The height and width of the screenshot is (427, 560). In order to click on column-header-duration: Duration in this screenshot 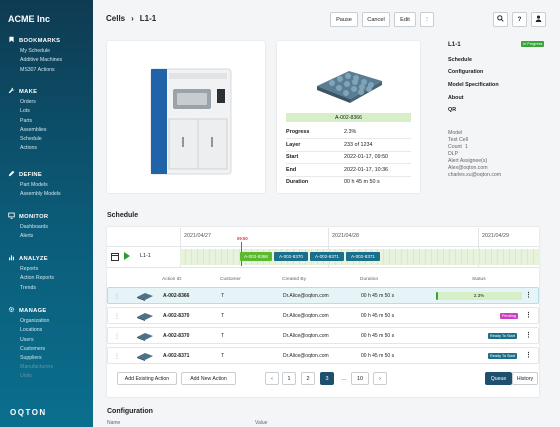, I will do `click(369, 279)`.